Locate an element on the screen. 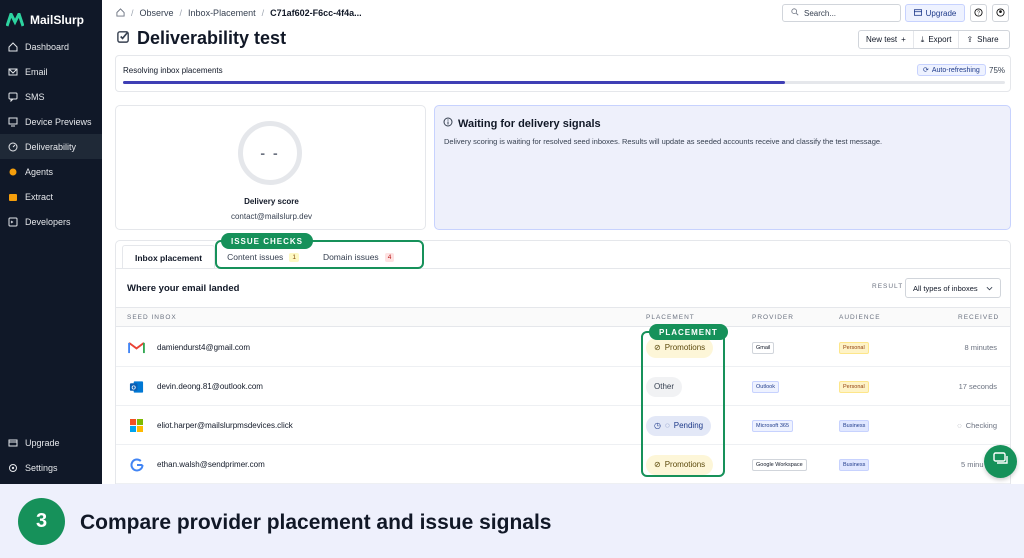 The image size is (1024, 558). help-icon: ? is located at coordinates (978, 13).